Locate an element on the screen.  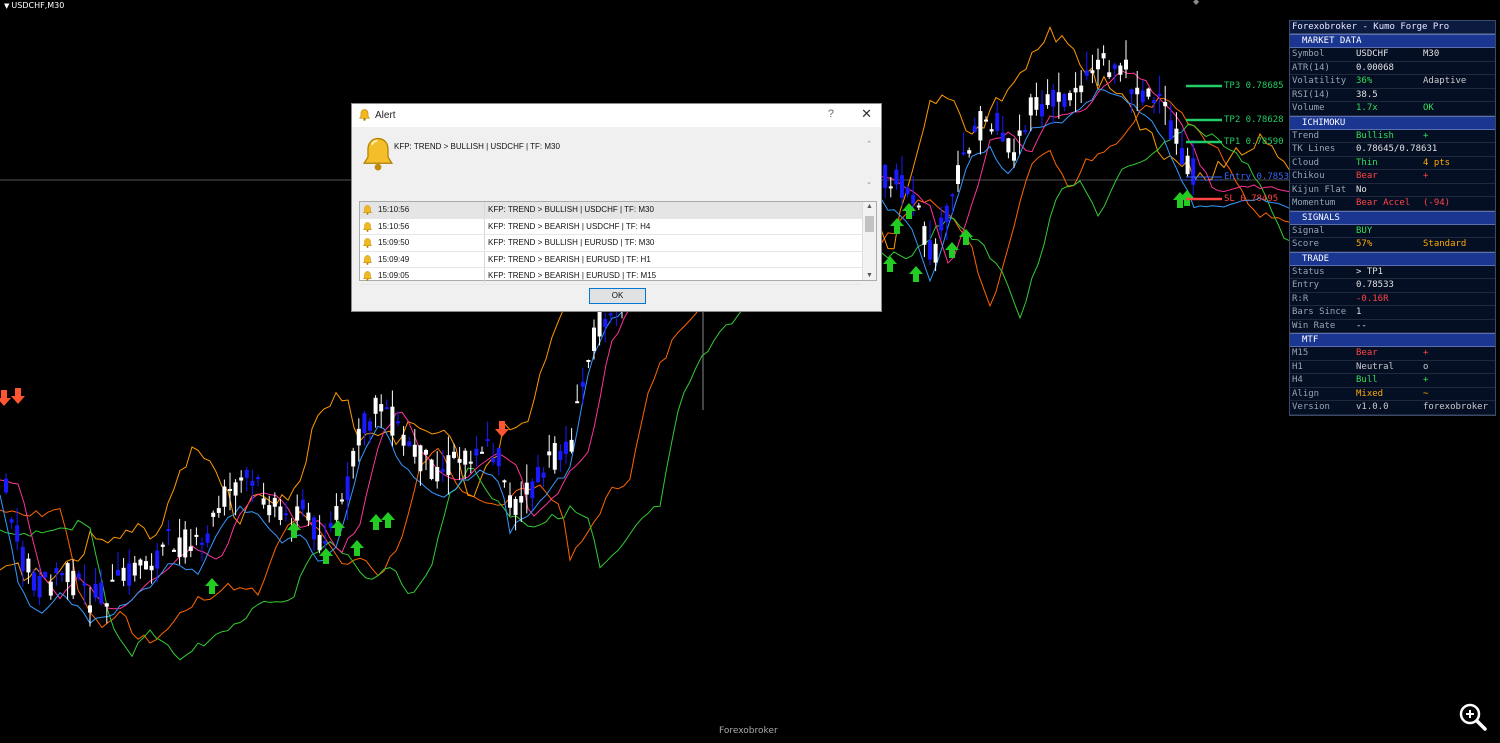
dashboard-section-trade: TRADE is located at coordinates (1392, 258).